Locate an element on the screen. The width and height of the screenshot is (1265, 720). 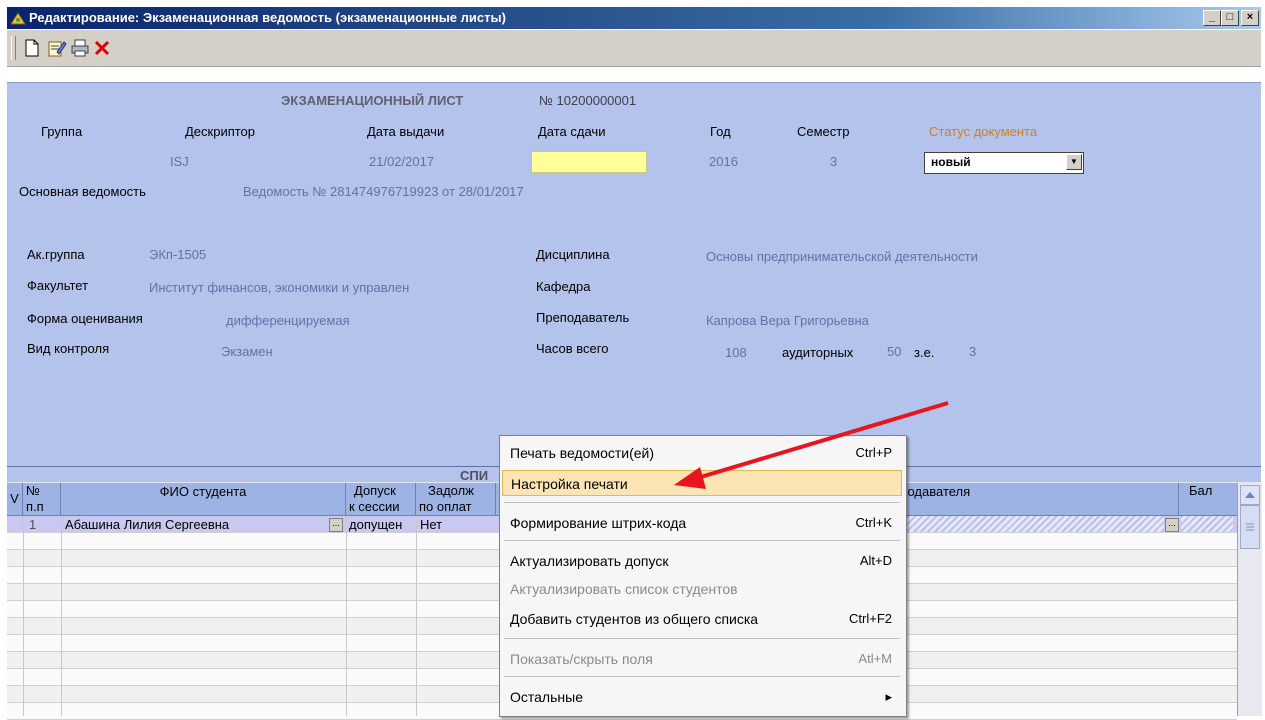
print-icon is located at coordinates (80, 48).